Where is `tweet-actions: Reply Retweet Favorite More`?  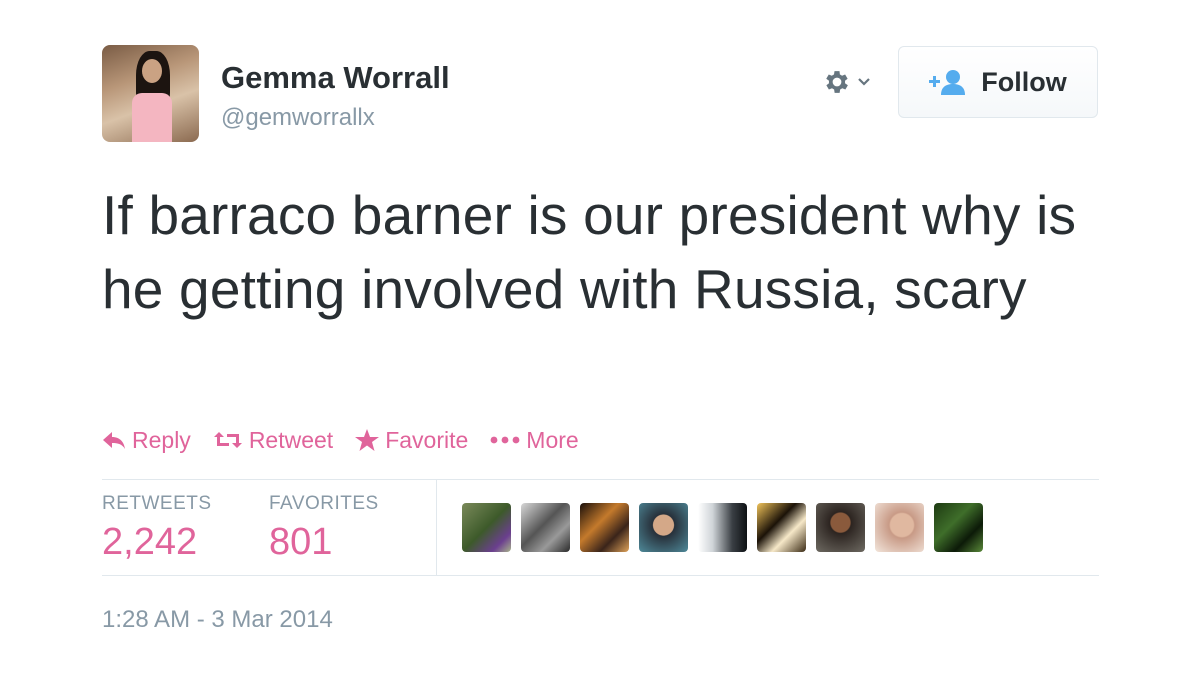
tweet-actions: Reply Retweet Favorite More is located at coordinates (351, 440).